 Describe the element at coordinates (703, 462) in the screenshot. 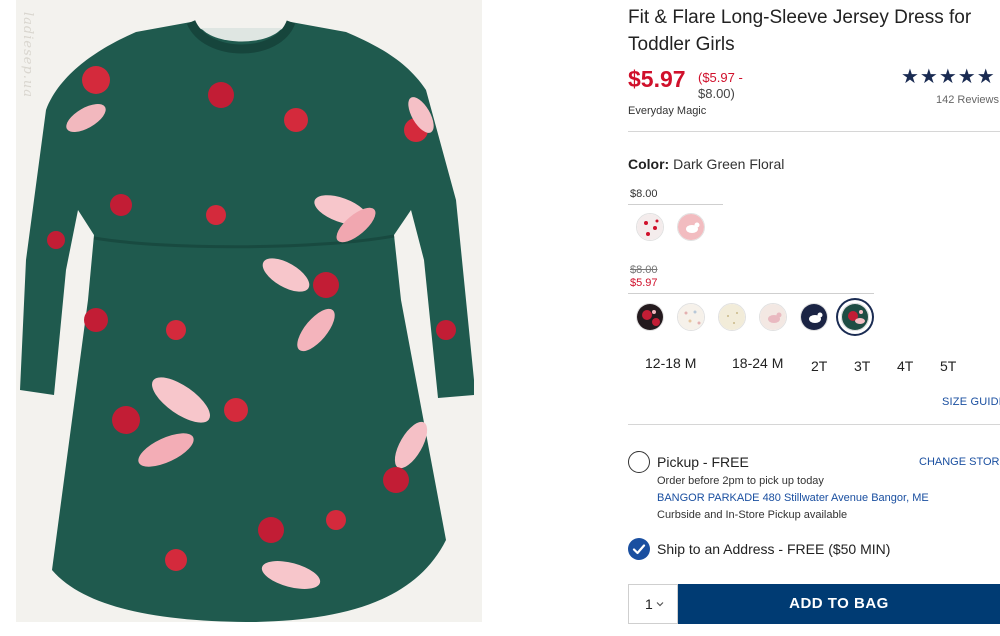

I see `pickup-label: Pickup - FREE` at that location.